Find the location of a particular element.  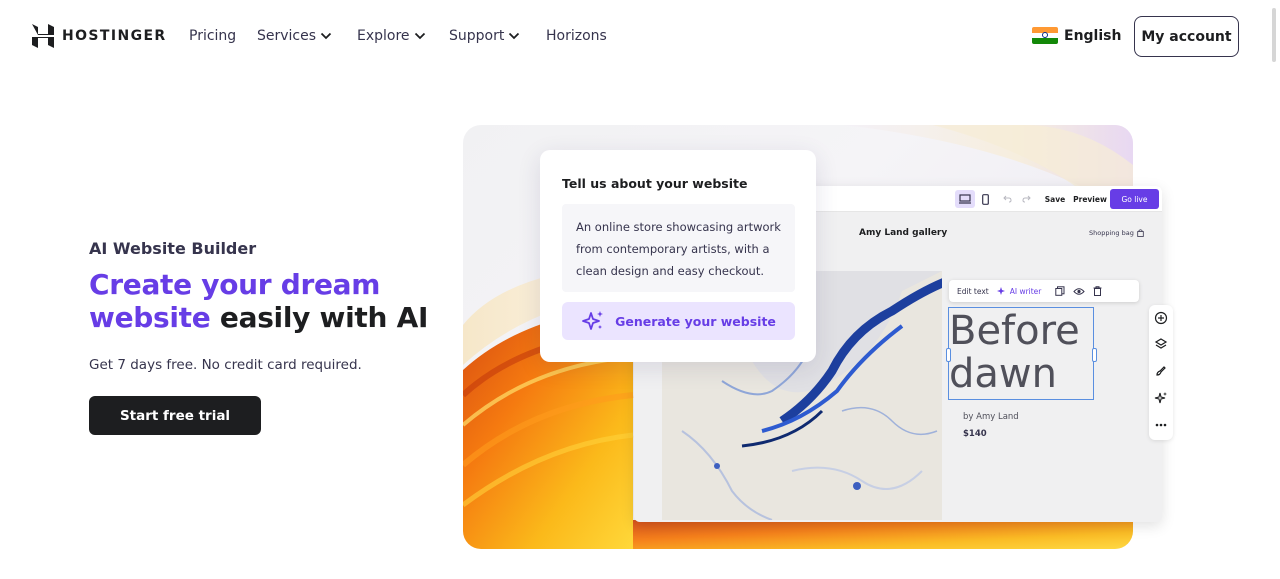

artwork-price: $140 is located at coordinates (975, 434).